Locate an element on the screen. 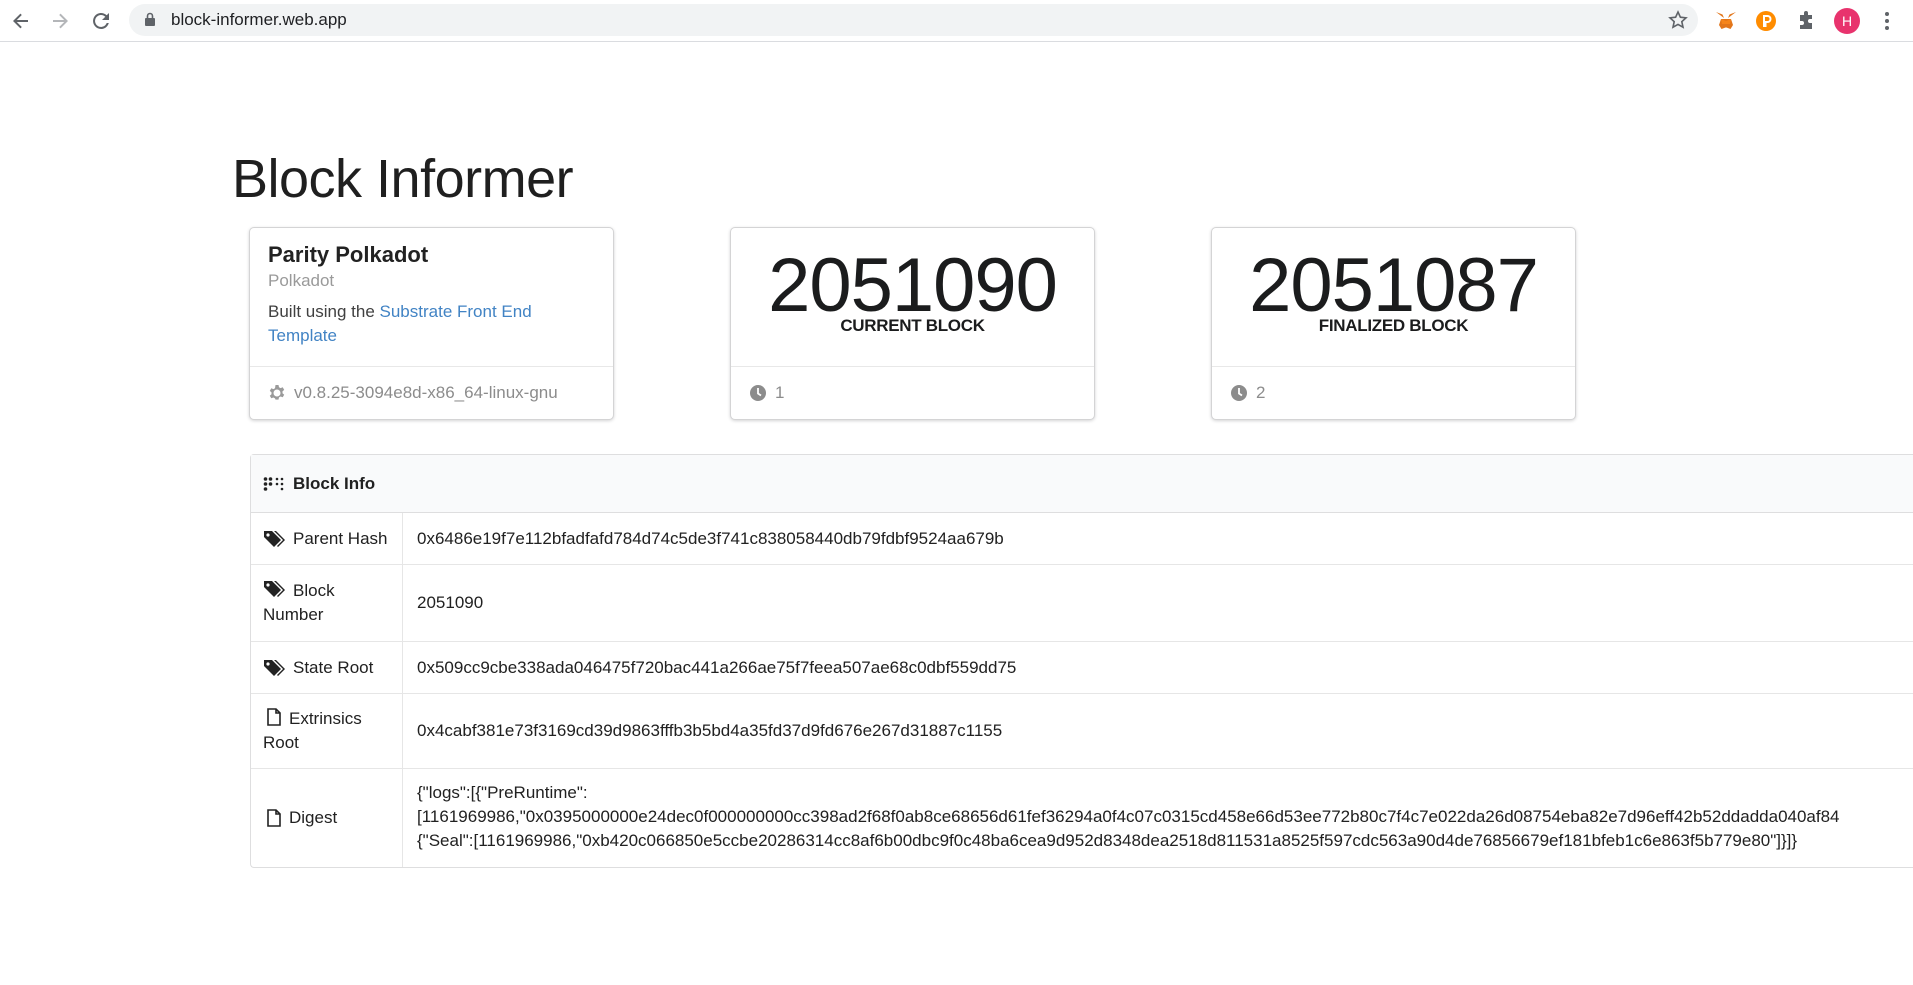 The image size is (1913, 985). extensions-icon is located at coordinates (1806, 21).